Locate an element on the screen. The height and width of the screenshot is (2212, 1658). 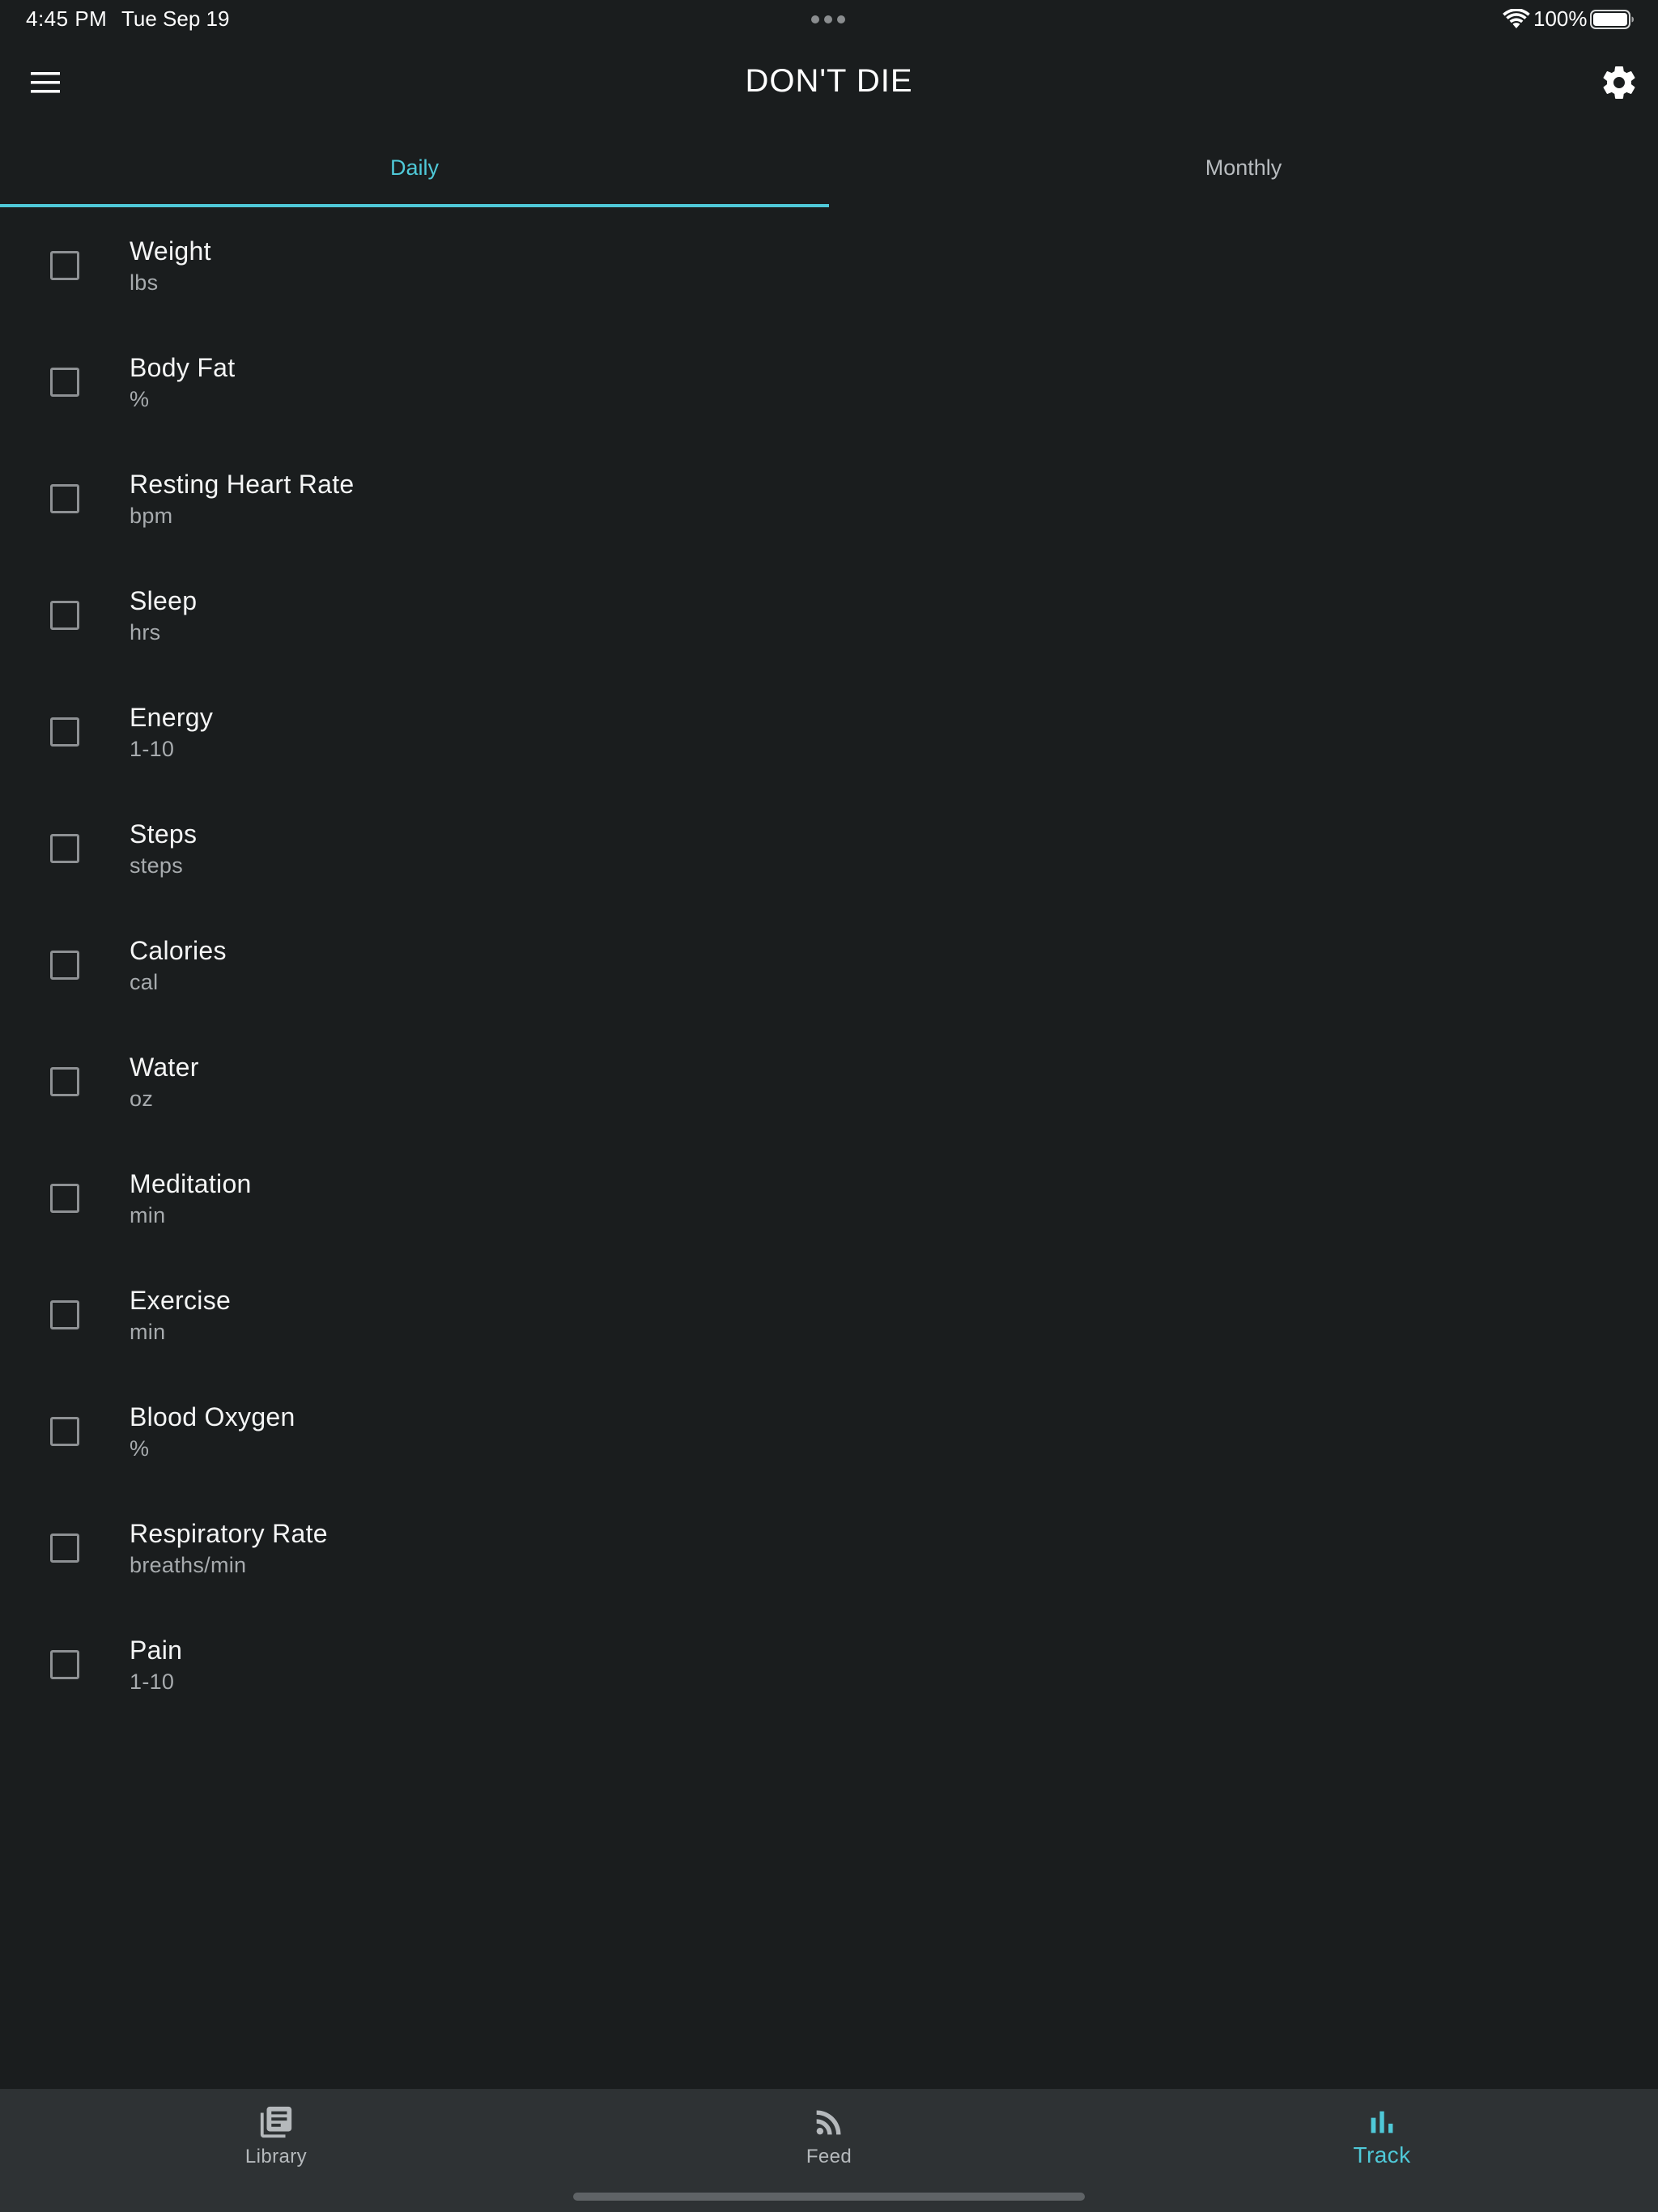
metric-unit: oz is located at coordinates (142, 1099).